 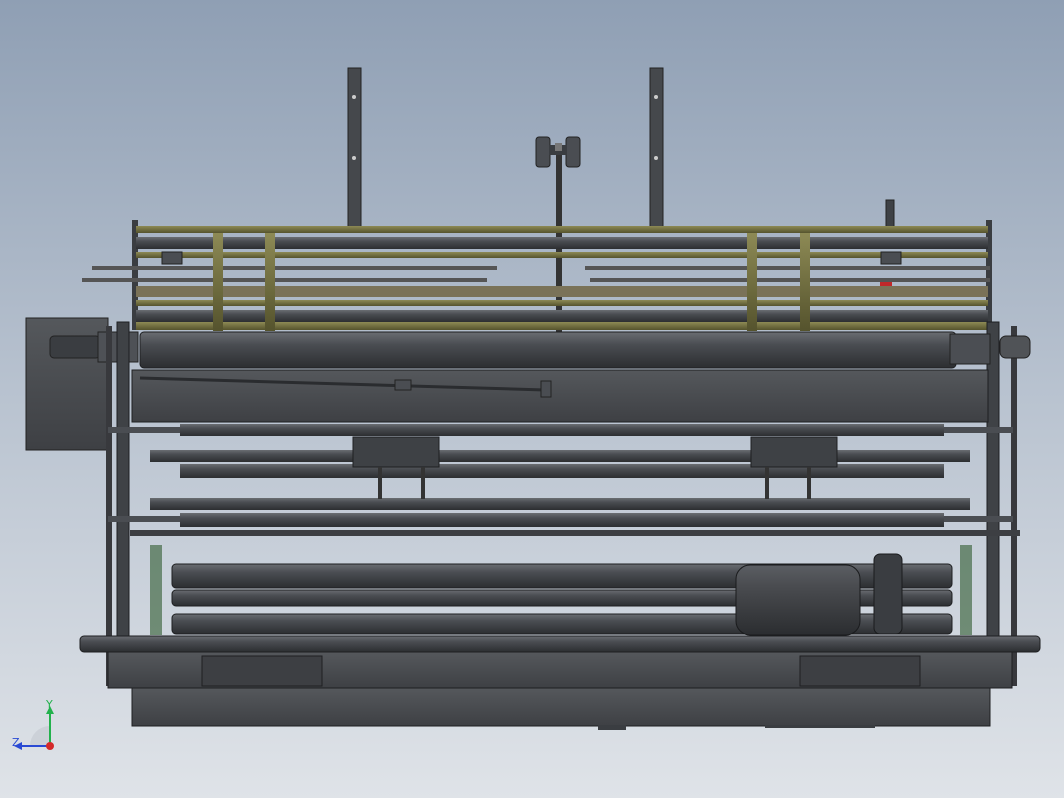 I want to click on z-axis-label: Z, so click(x=16, y=742).